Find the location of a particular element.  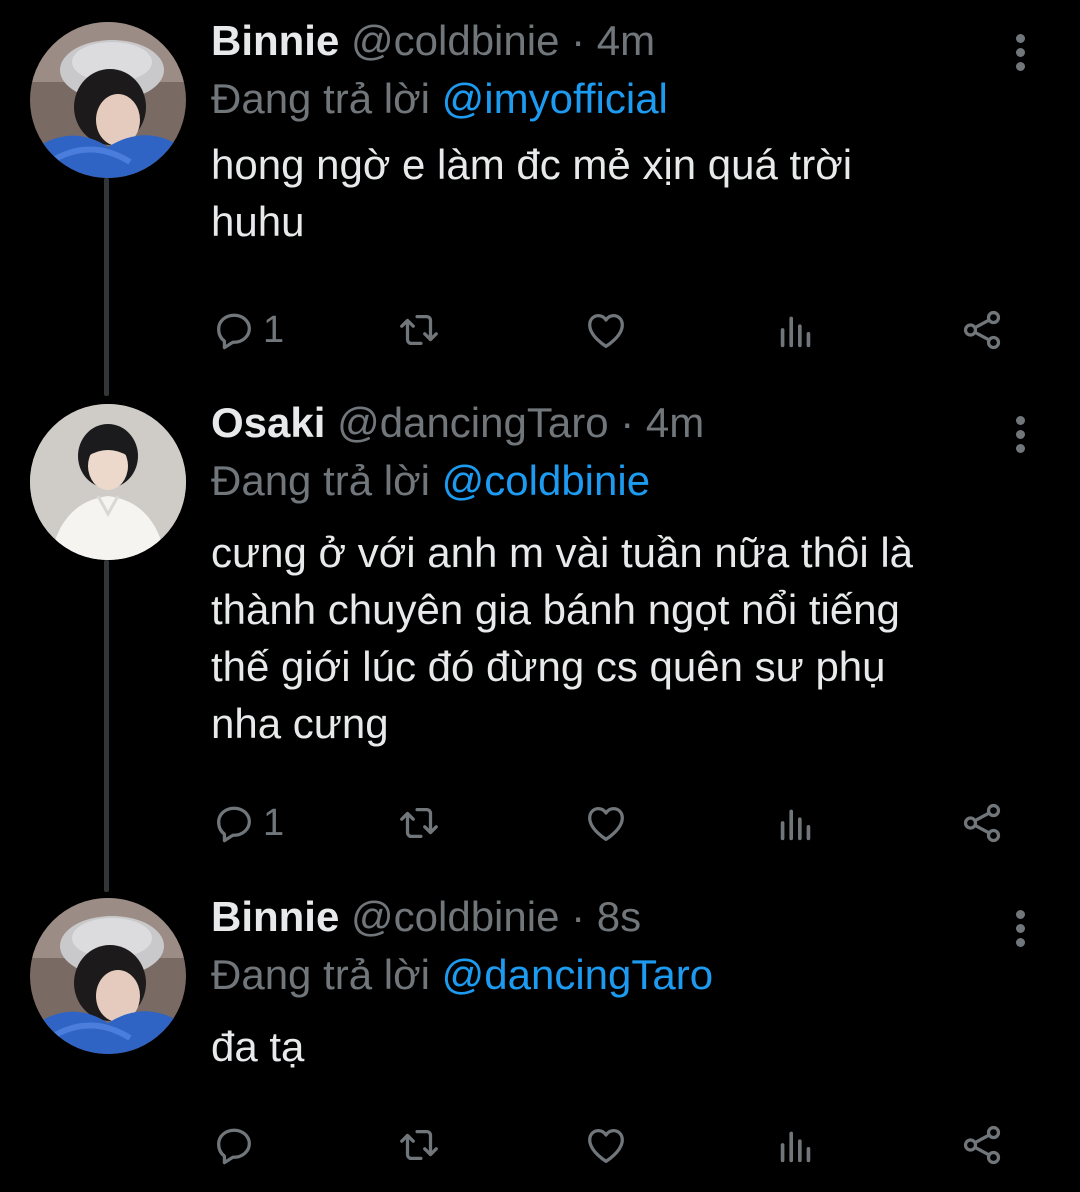

tweet-text-line: hong ngờ e làm đc mẻ xịn quá trời is located at coordinates (532, 164).